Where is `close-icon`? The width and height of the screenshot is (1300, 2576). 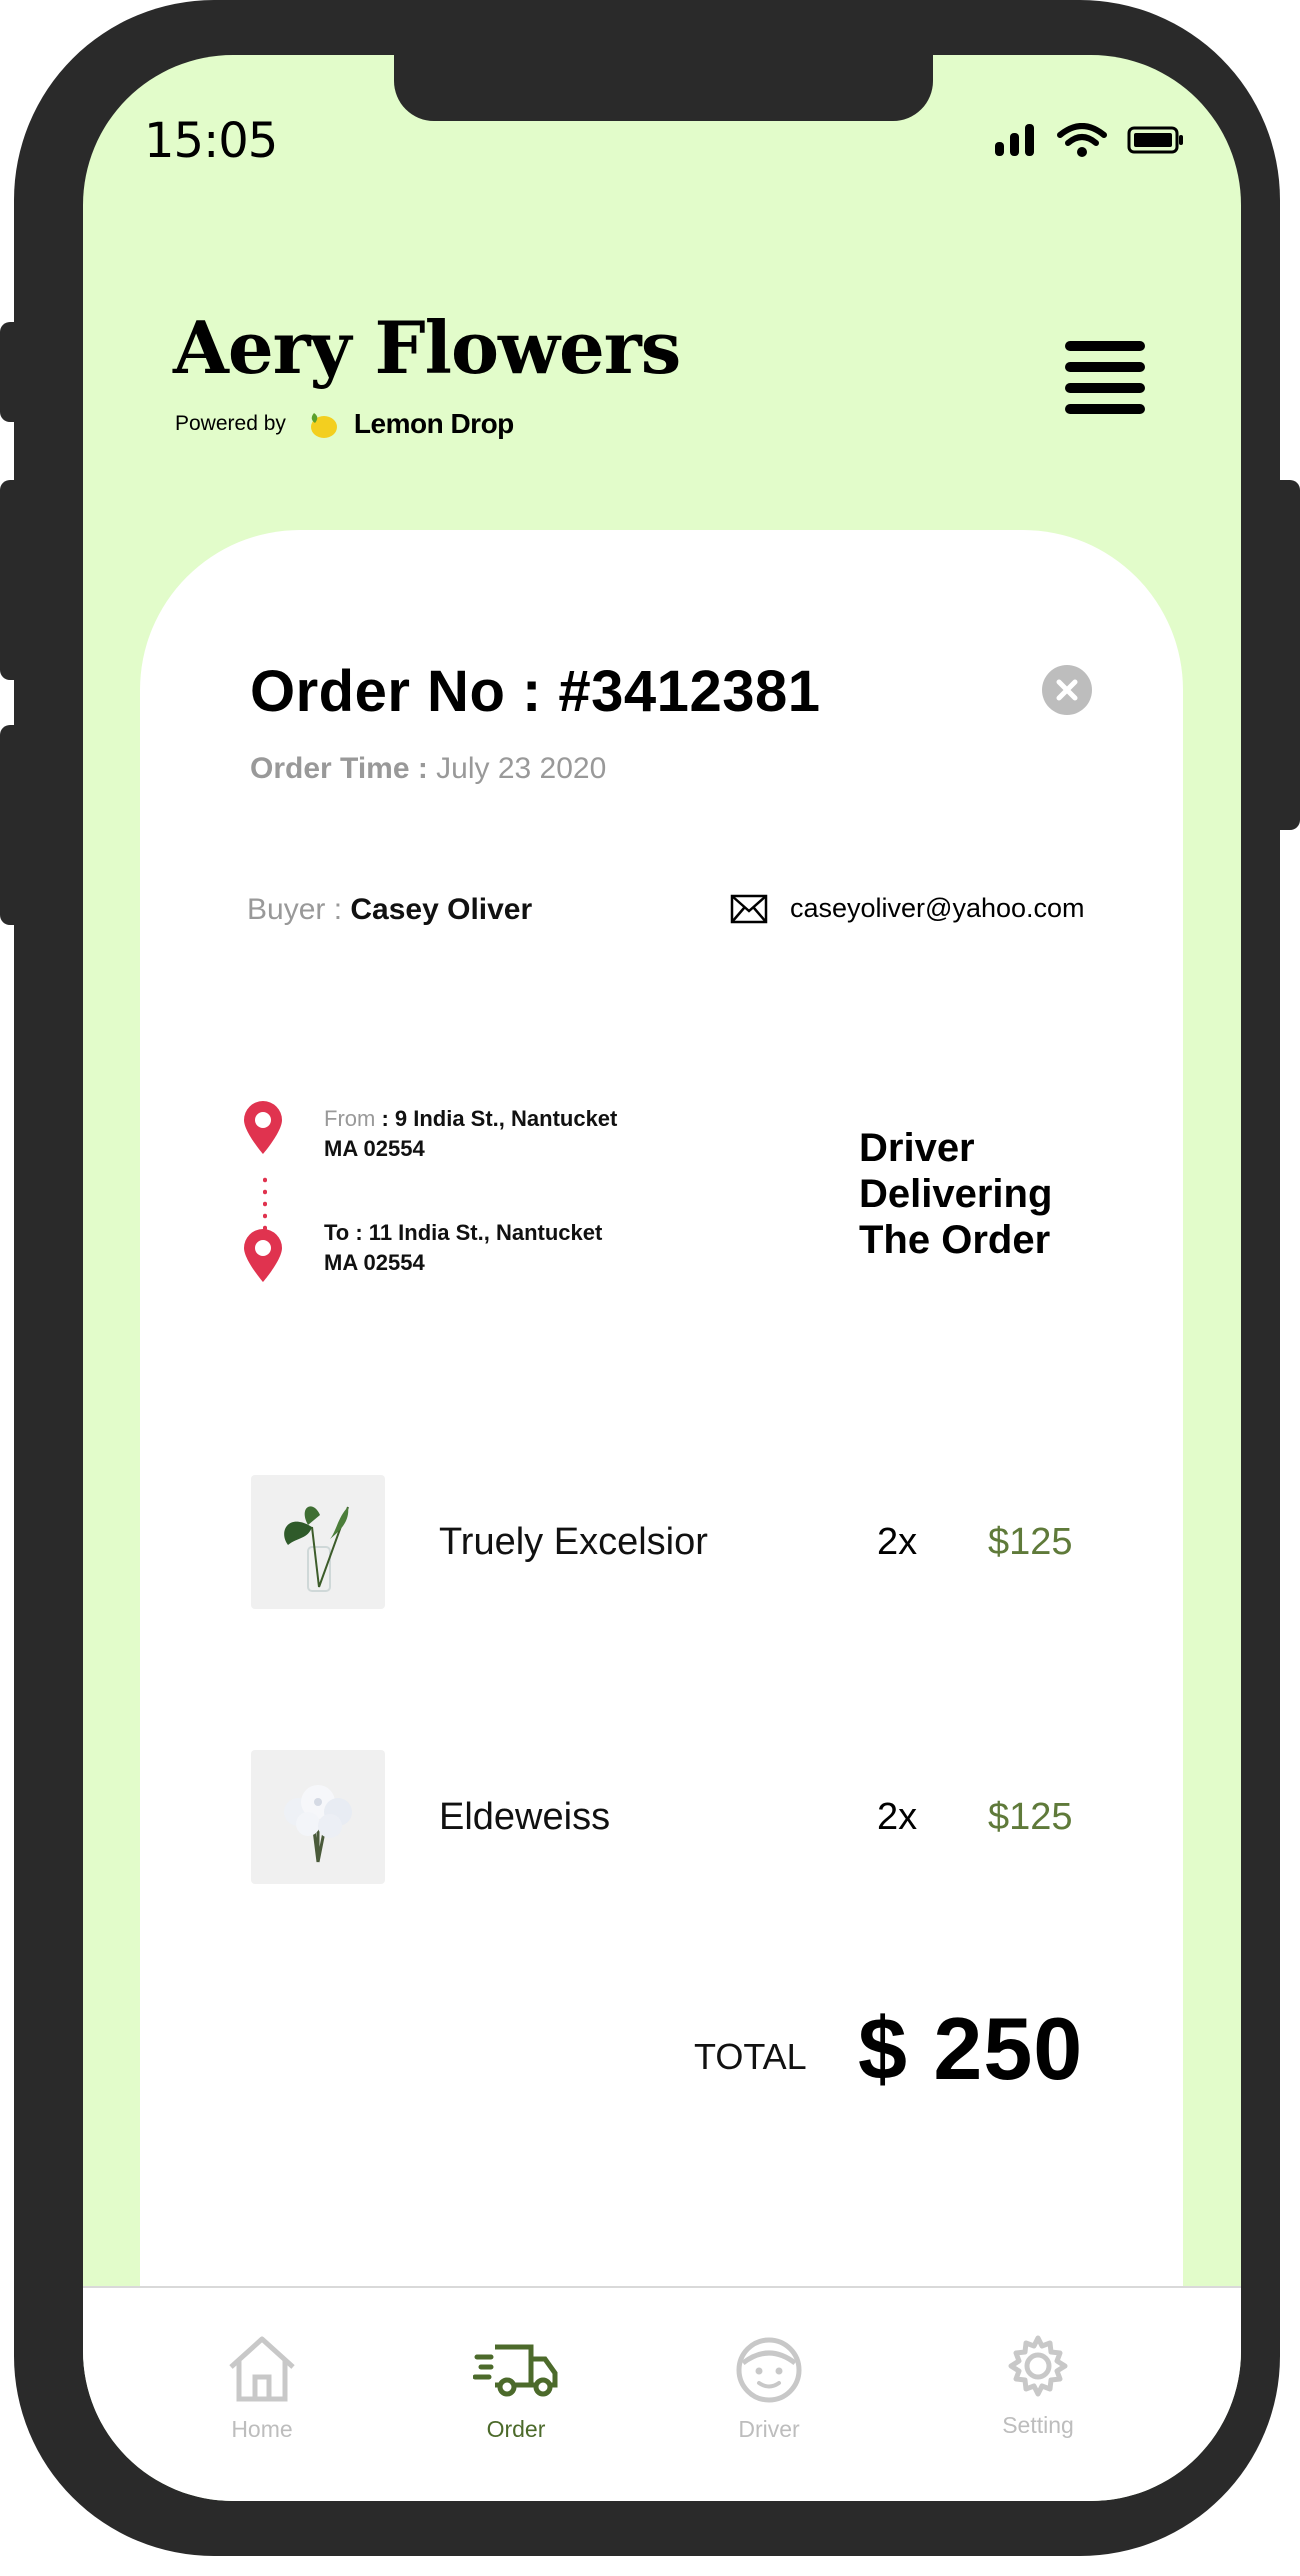
close-icon is located at coordinates (1067, 690).